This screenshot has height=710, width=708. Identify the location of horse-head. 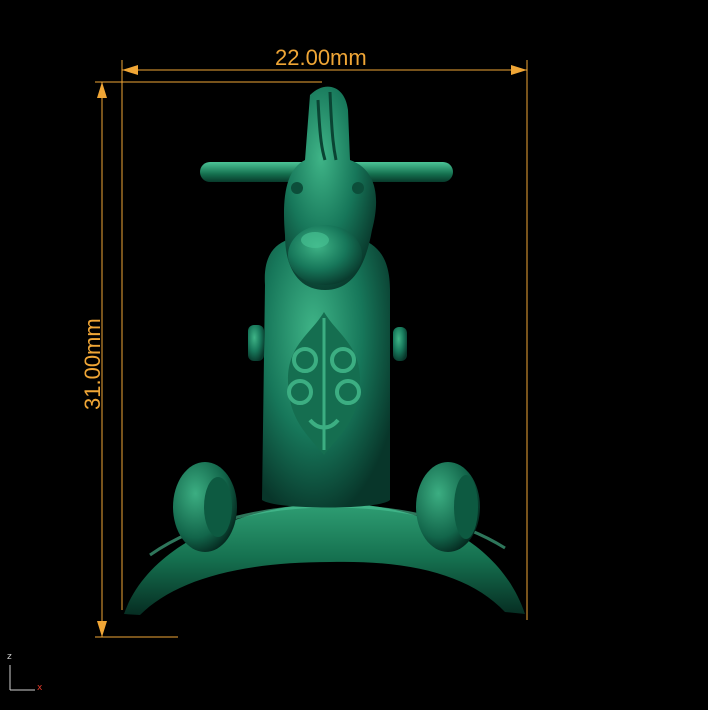
(330, 188).